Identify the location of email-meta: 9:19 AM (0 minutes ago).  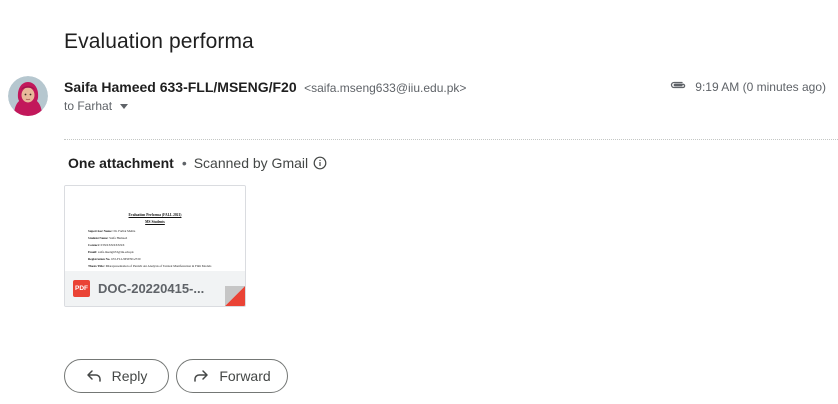
(747, 86).